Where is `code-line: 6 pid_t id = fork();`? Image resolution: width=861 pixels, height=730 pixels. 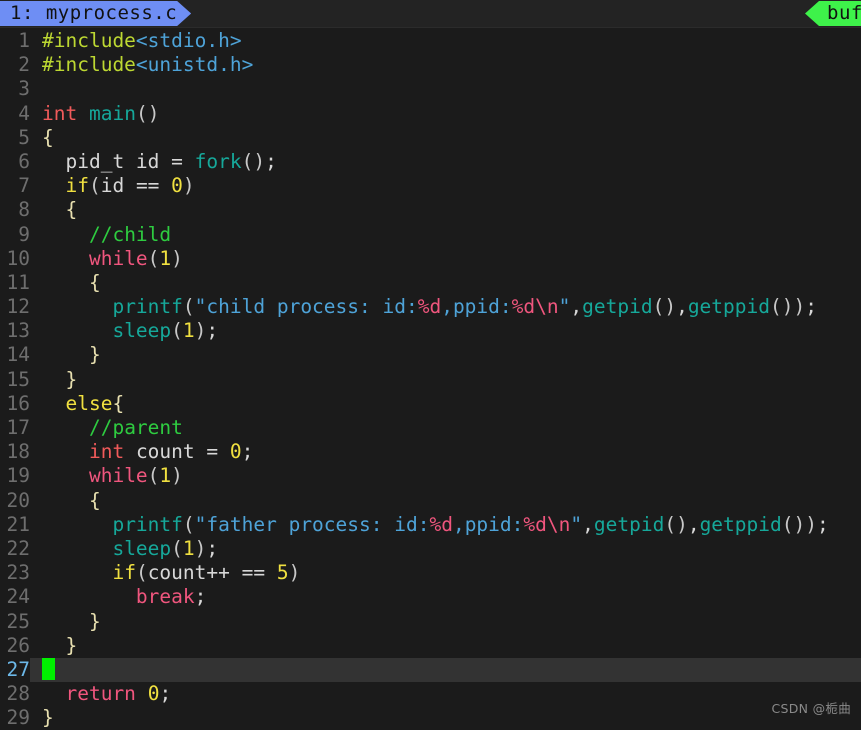
code-line: 6 pid_t id = fork(); is located at coordinates (430, 162).